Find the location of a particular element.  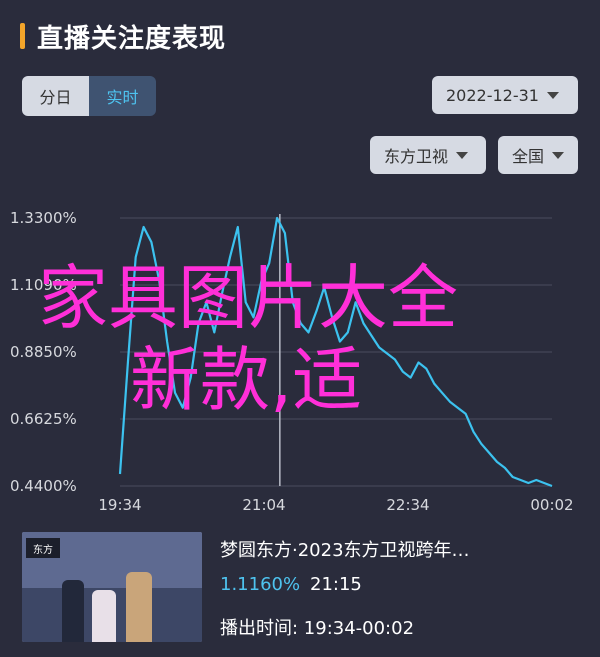

date-value: 2022-12-31 is located at coordinates (492, 95).